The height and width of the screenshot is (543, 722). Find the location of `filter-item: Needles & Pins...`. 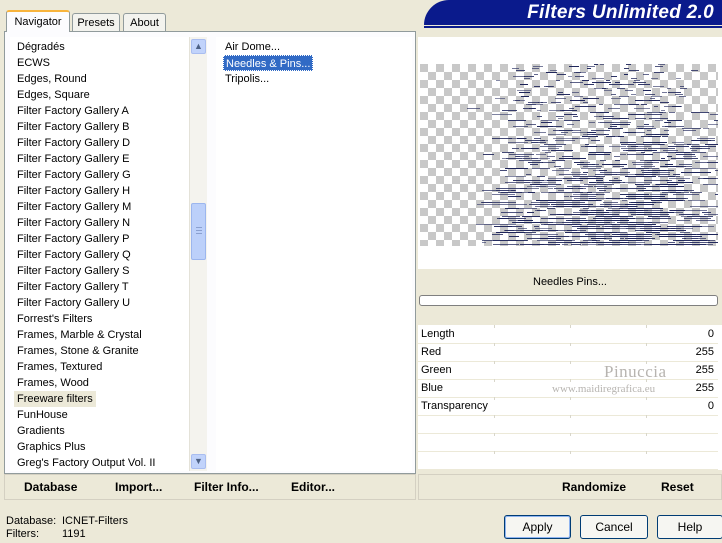

filter-item: Needles & Pins... is located at coordinates (268, 63).